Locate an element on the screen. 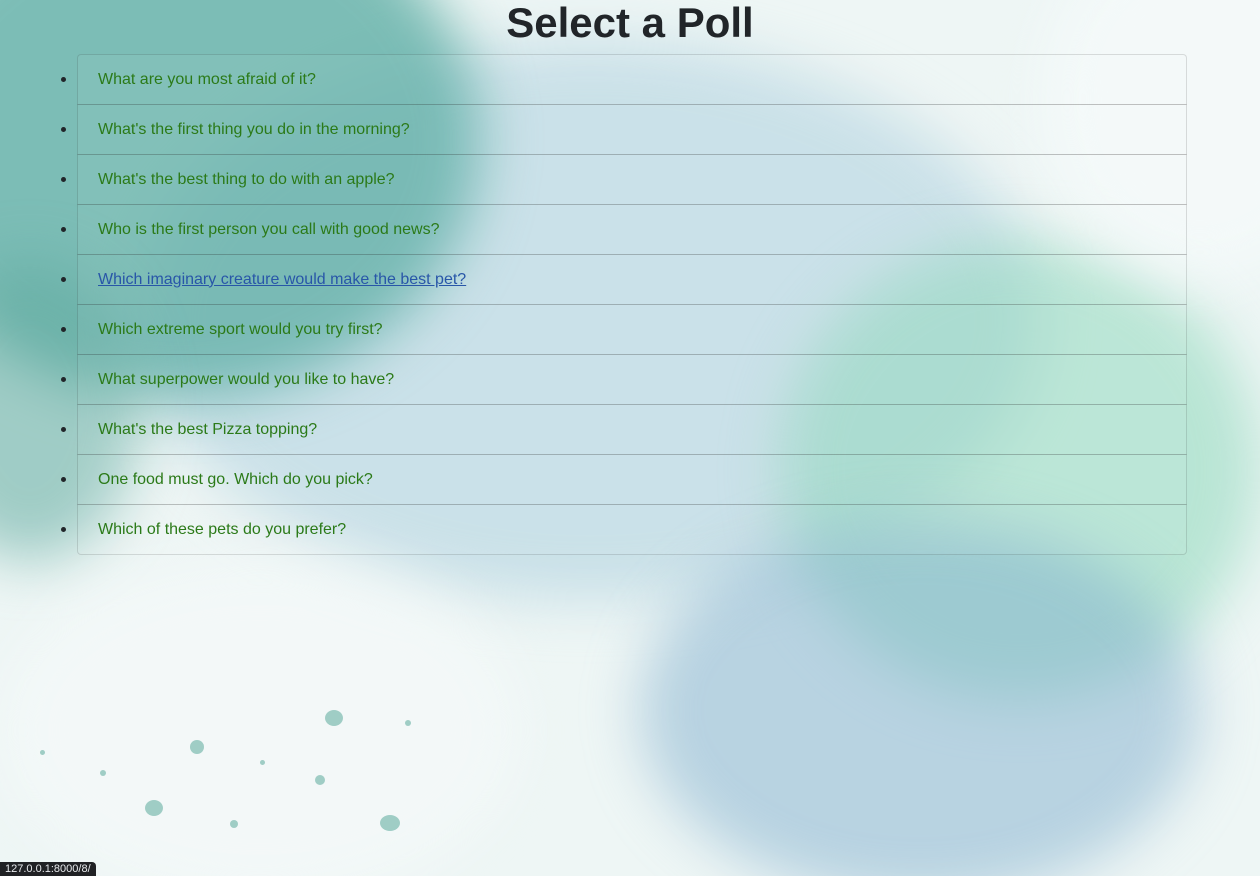 Image resolution: width=1260 pixels, height=876 pixels. list-item: Which extreme sport would you try first? is located at coordinates (624, 329).